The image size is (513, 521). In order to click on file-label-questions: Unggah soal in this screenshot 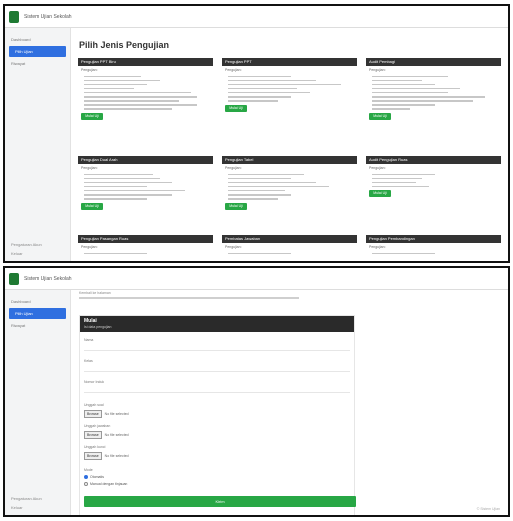, I will do `click(94, 405)`.